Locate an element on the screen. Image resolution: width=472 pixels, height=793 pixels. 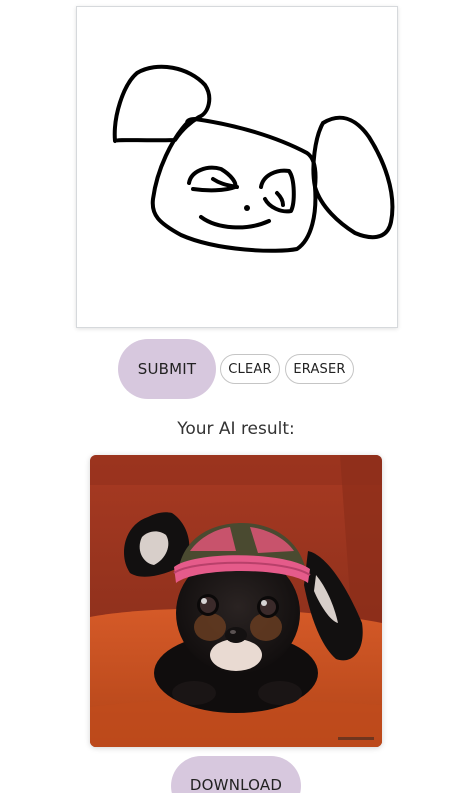
sketch-right-eye is located at coordinates (277, 191).